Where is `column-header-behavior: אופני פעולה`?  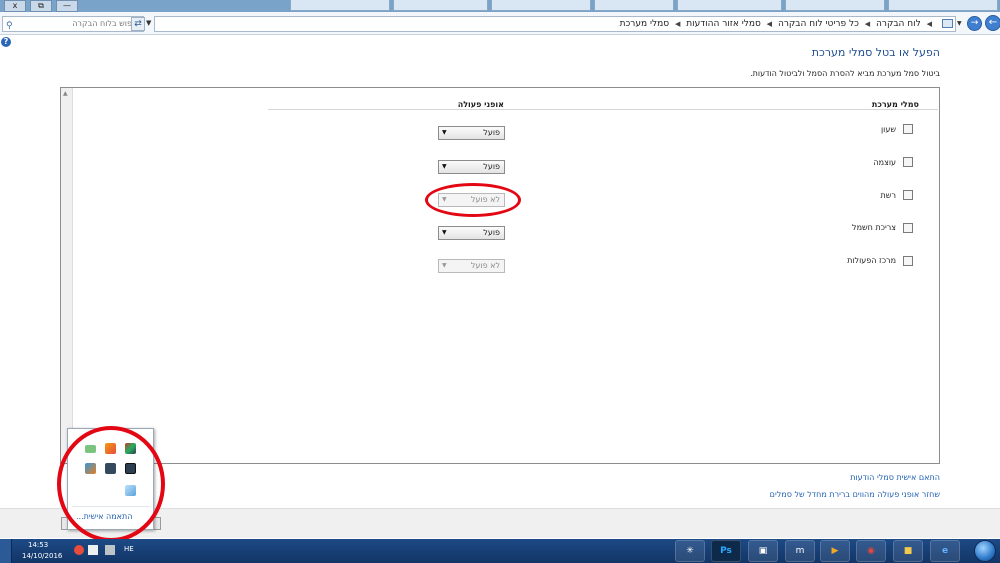
column-header-behavior: אופני פעולה is located at coordinates (480, 104).